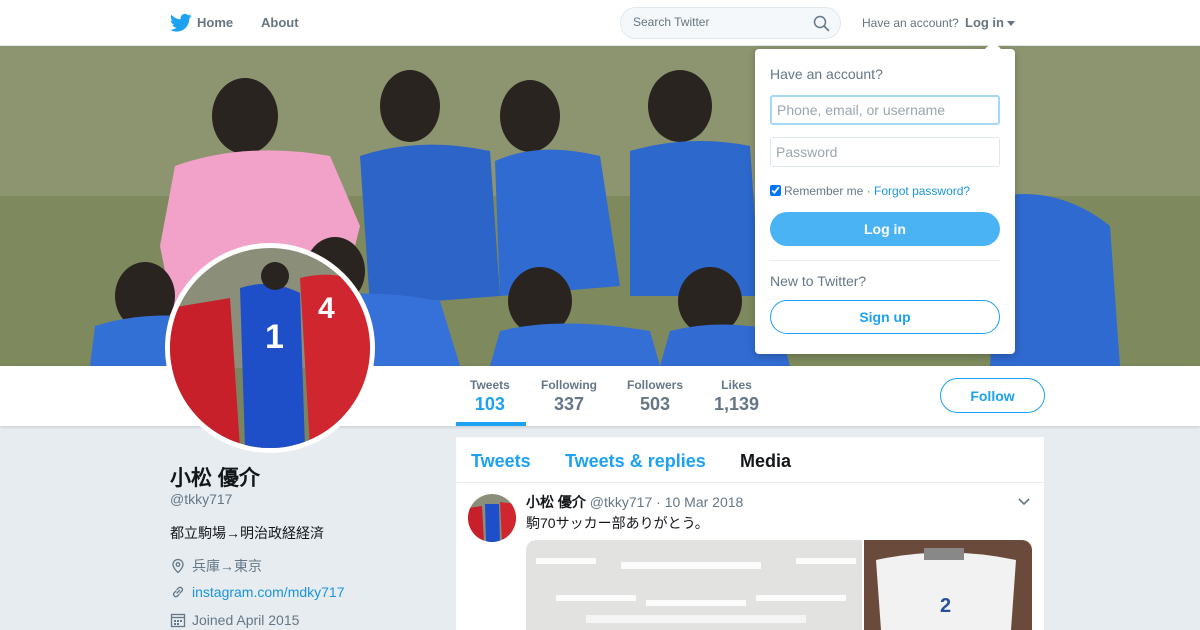 This screenshot has width=1200, height=630. I want to click on nav-home-link: Home, so click(215, 22).